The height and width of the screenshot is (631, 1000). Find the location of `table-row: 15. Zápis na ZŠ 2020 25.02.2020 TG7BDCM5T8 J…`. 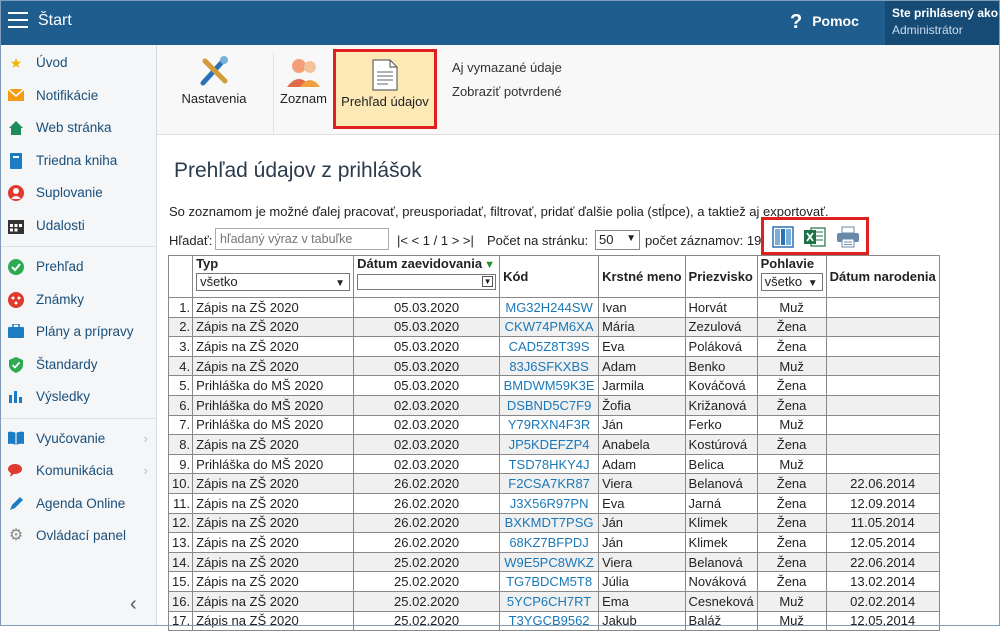

table-row: 15. Zápis na ZŠ 2020 25.02.2020 TG7BDCM5T8 J… is located at coordinates (553, 581).